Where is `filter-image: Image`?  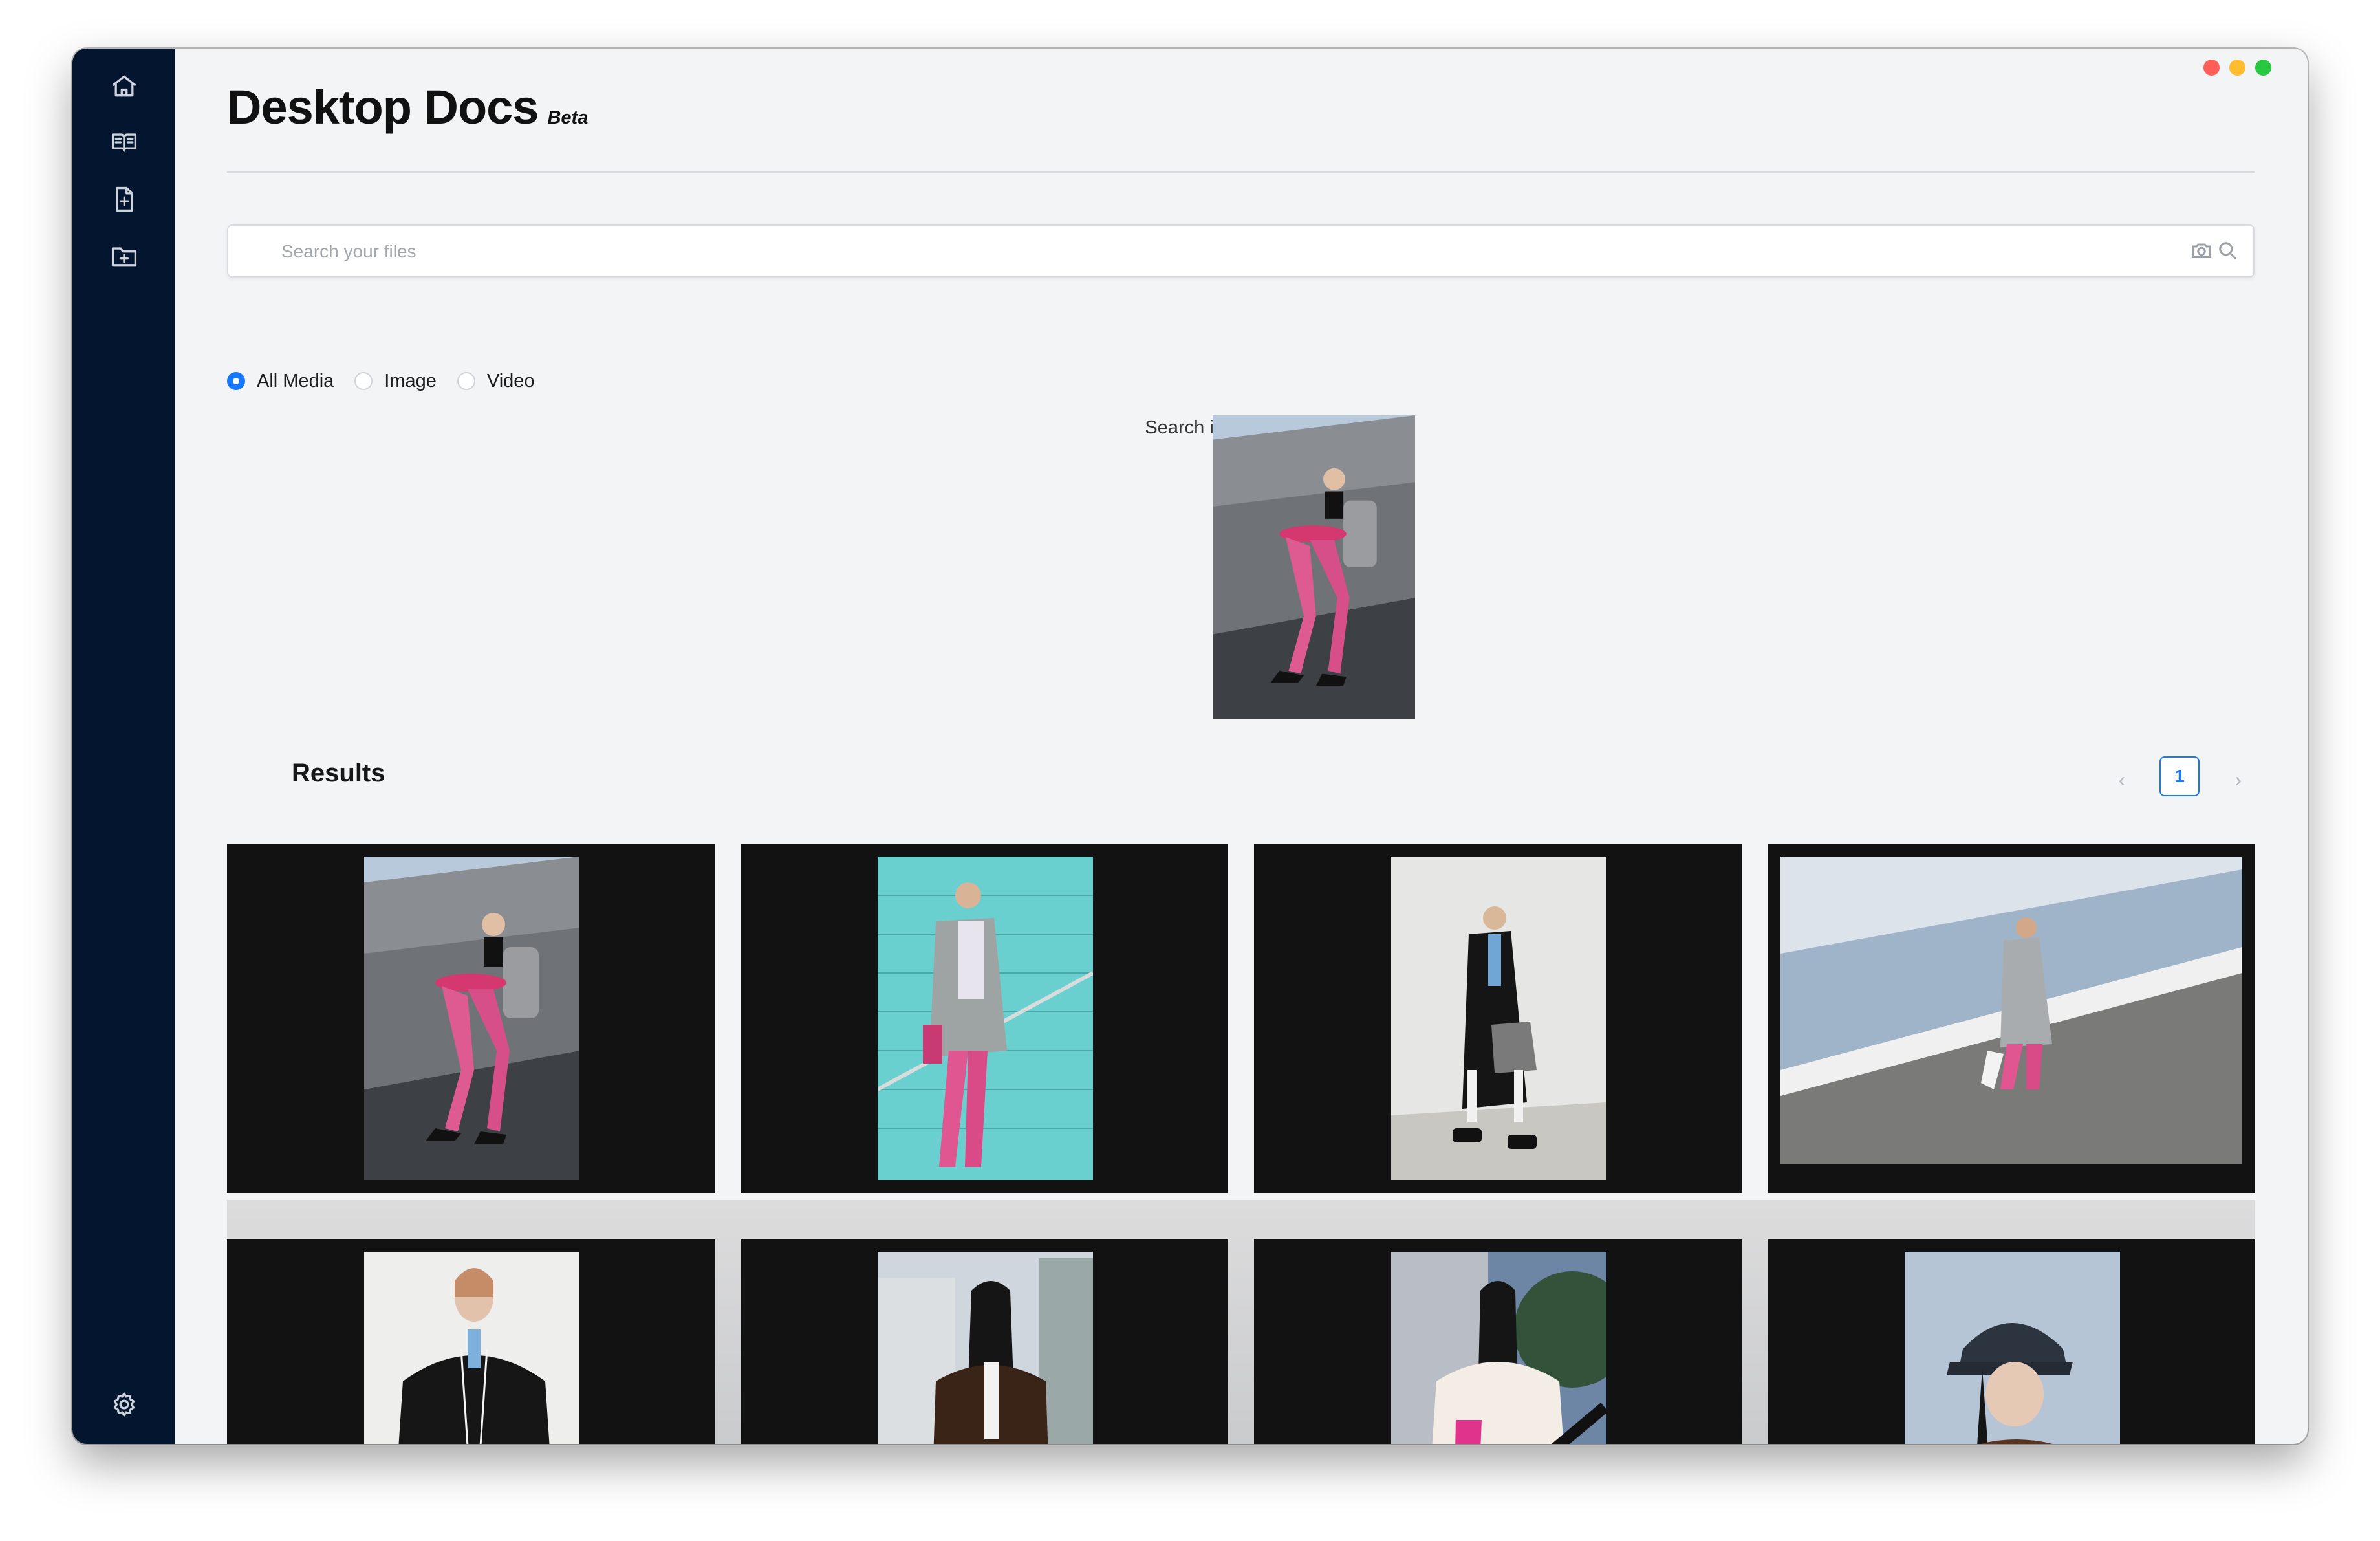
filter-image: Image is located at coordinates (395, 381).